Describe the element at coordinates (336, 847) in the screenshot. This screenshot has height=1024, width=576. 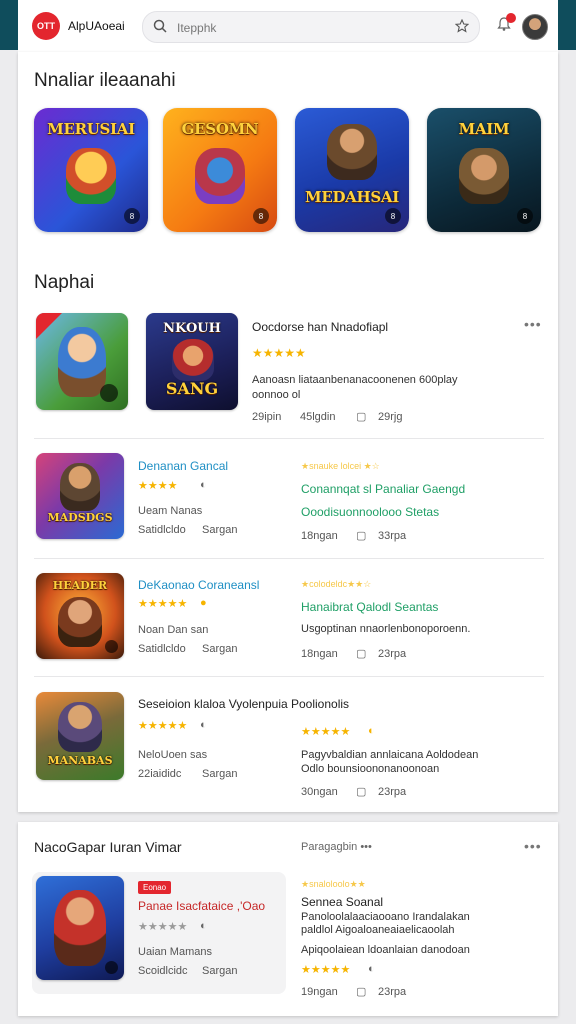
I see `bottom-section-link: Paragagbin •••` at that location.